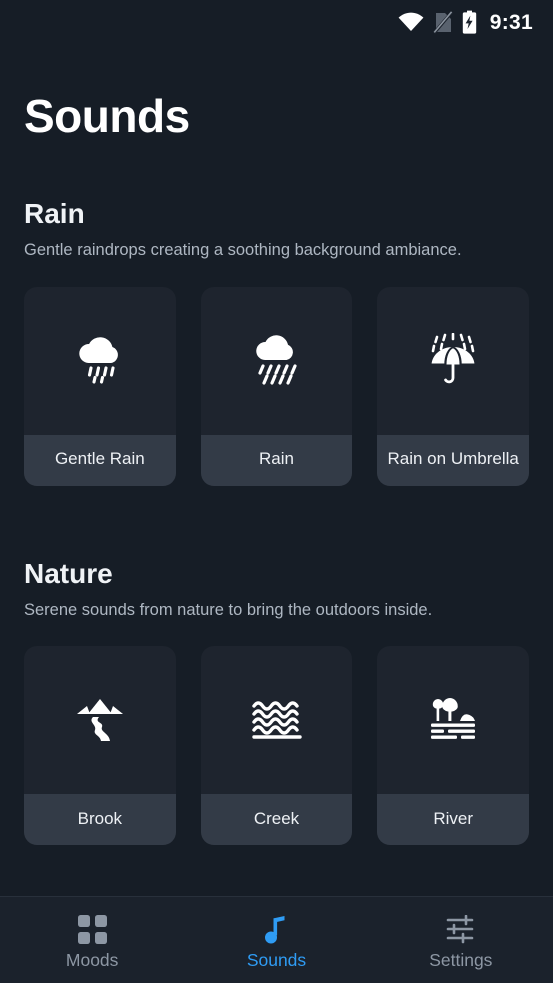 The width and height of the screenshot is (553, 983). What do you see at coordinates (453, 819) in the screenshot?
I see `sound-card-label: River` at bounding box center [453, 819].